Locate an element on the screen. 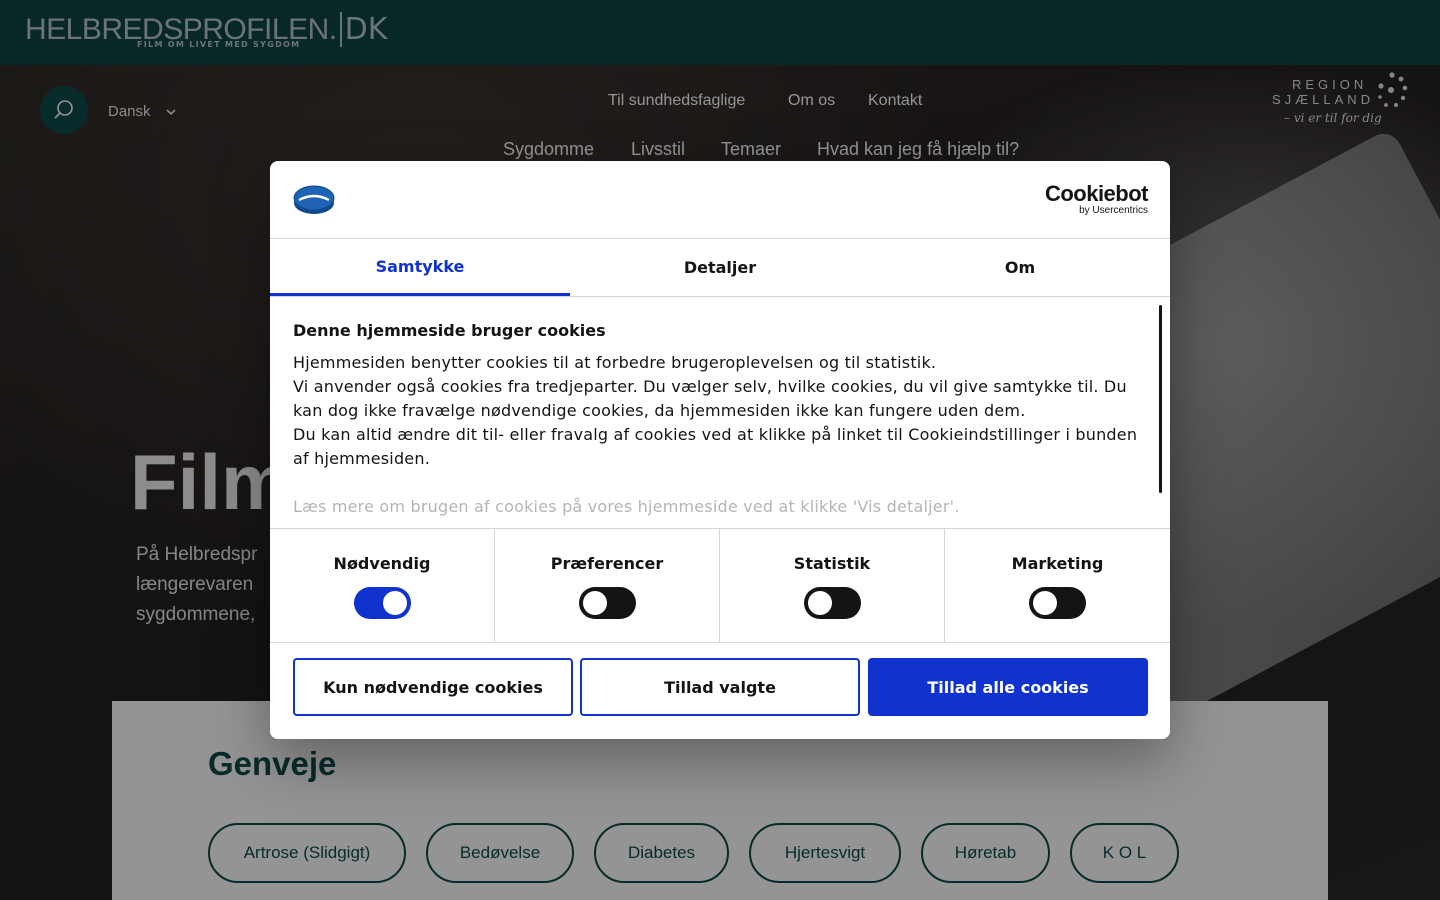  tab-about: Om is located at coordinates (1020, 267).